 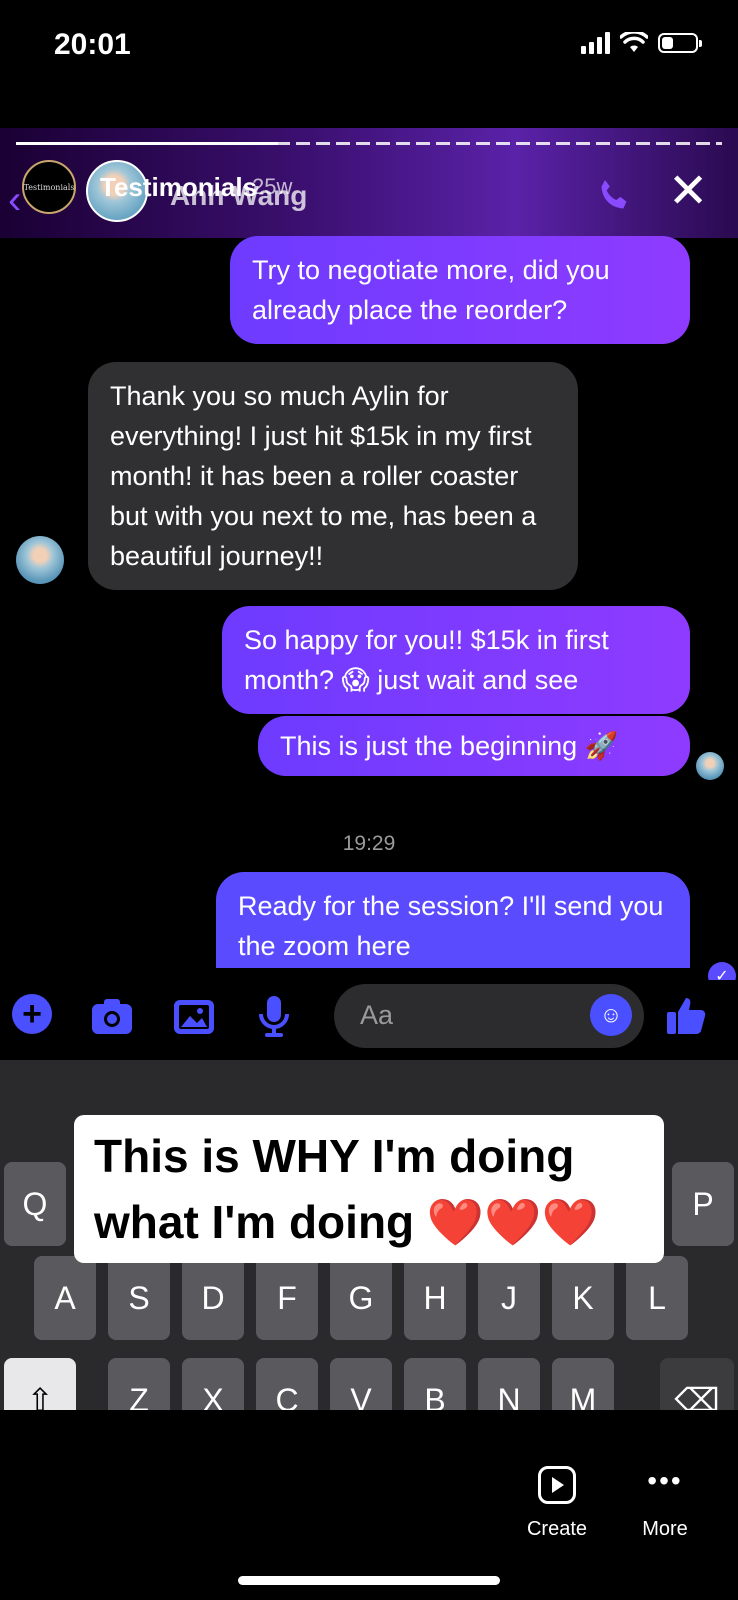 I want to click on key-p: P, so click(x=703, y=1204).